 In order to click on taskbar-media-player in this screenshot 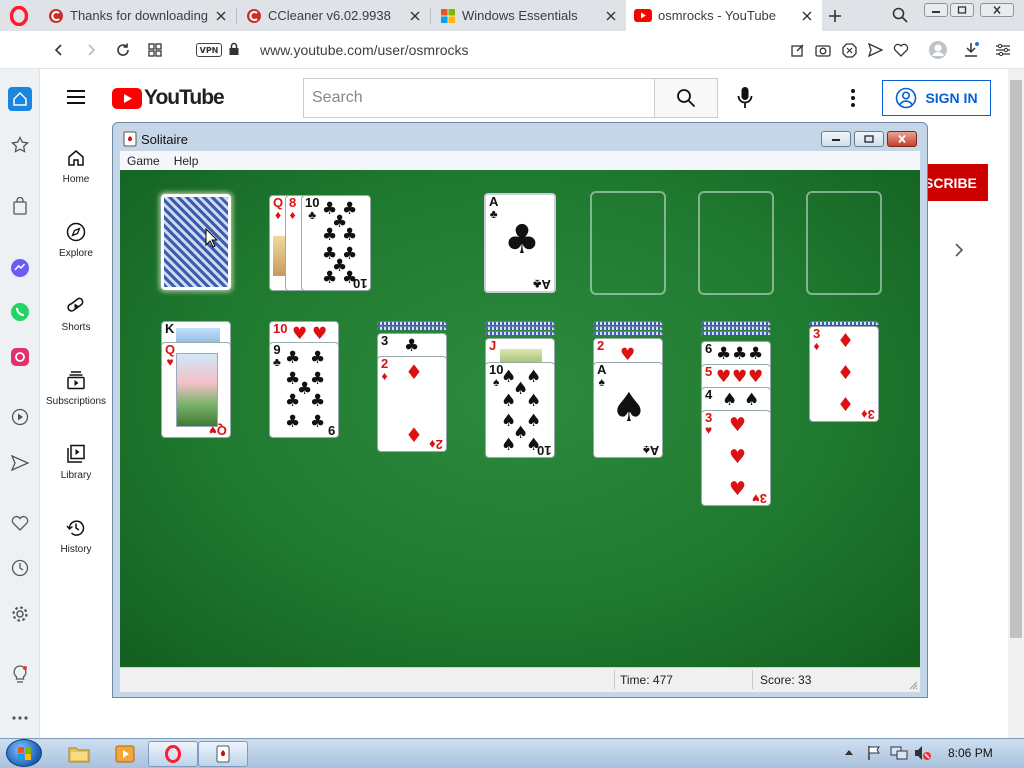, I will do `click(125, 754)`.